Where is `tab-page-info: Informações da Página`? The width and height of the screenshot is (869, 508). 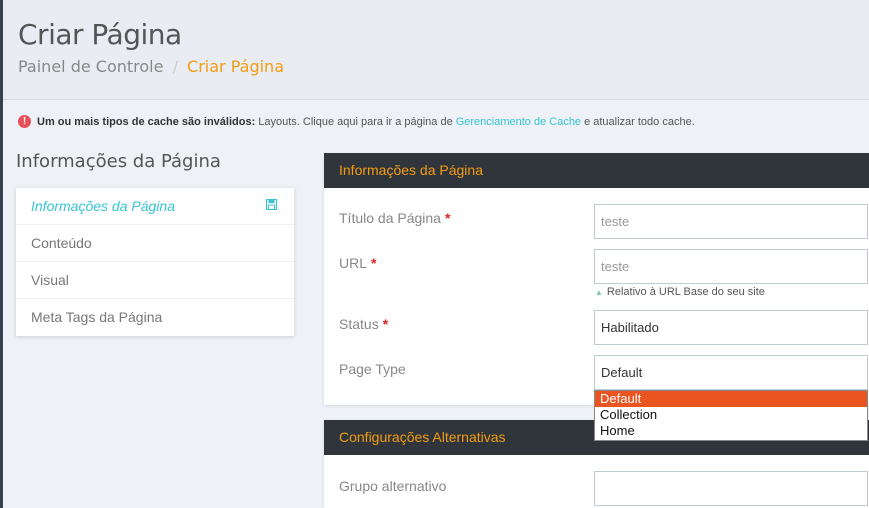 tab-page-info: Informações da Página is located at coordinates (155, 206).